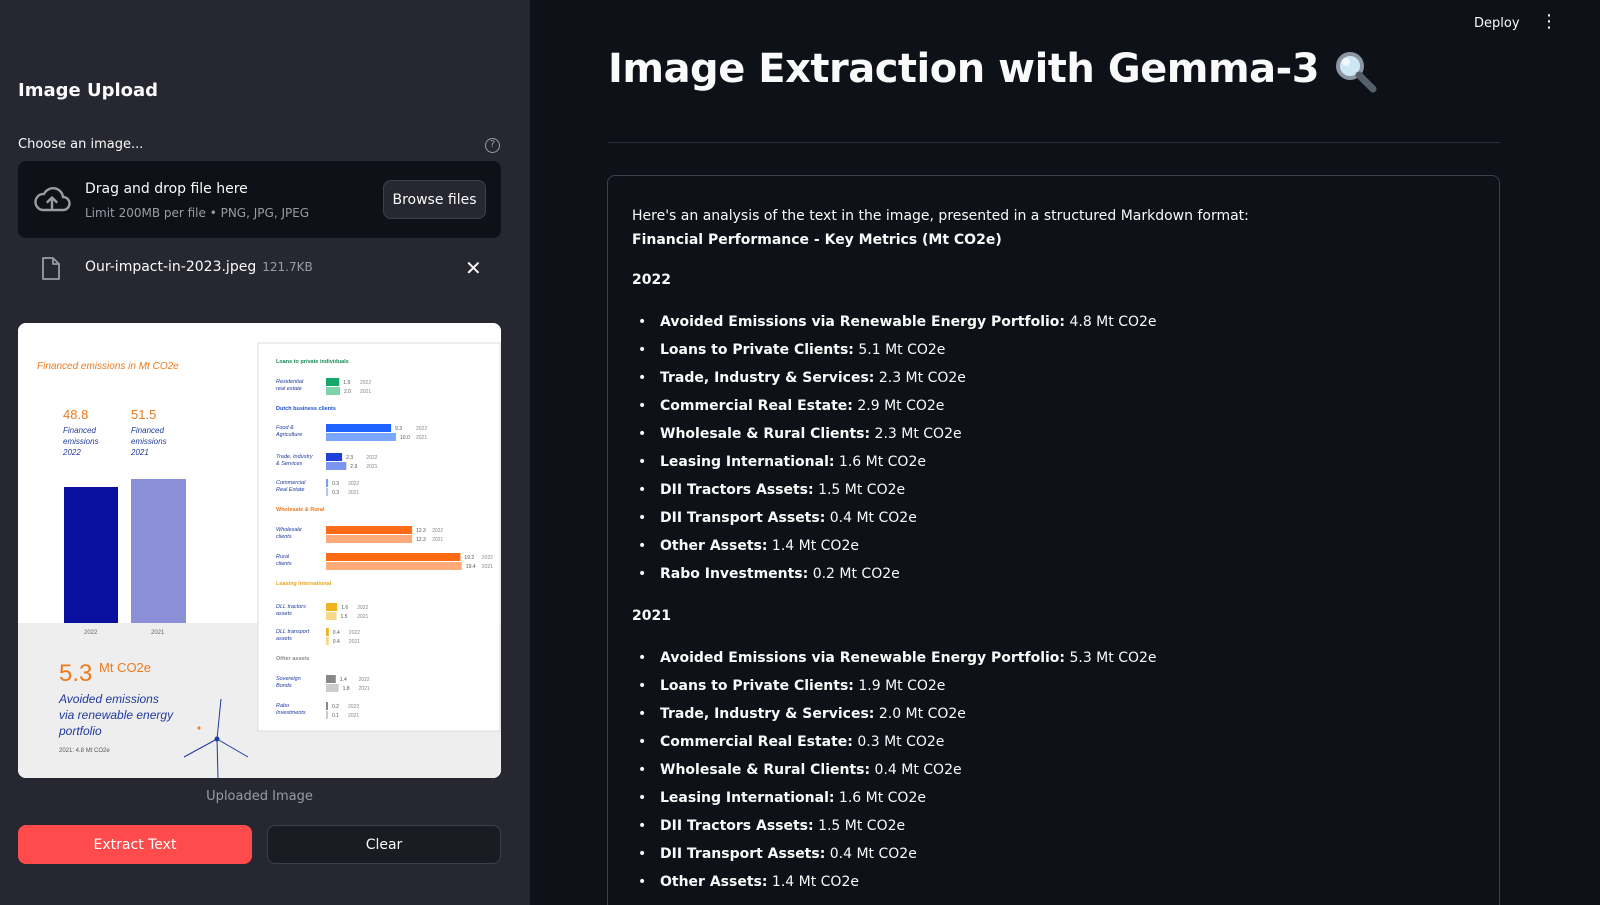 This screenshot has width=1600, height=905. I want to click on list-item: Trade, Industry & Services: 2.0 Mt CO2e, so click(1052, 714).